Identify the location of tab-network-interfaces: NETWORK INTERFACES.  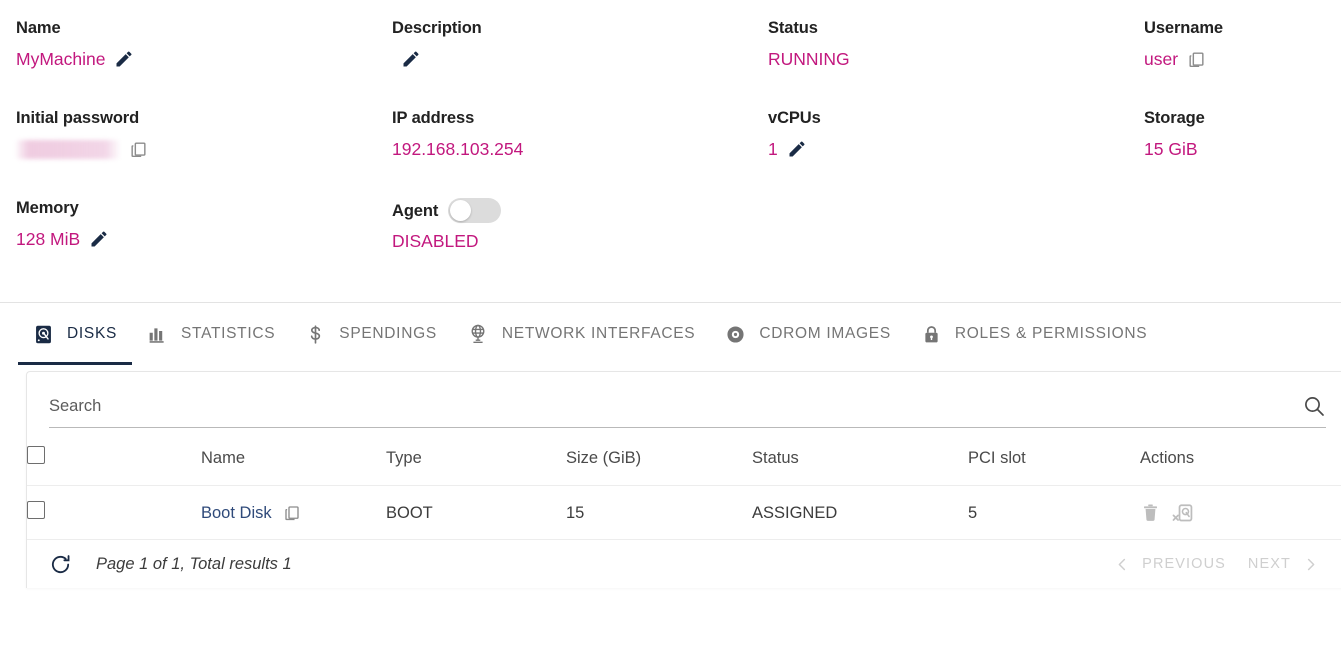
(581, 334).